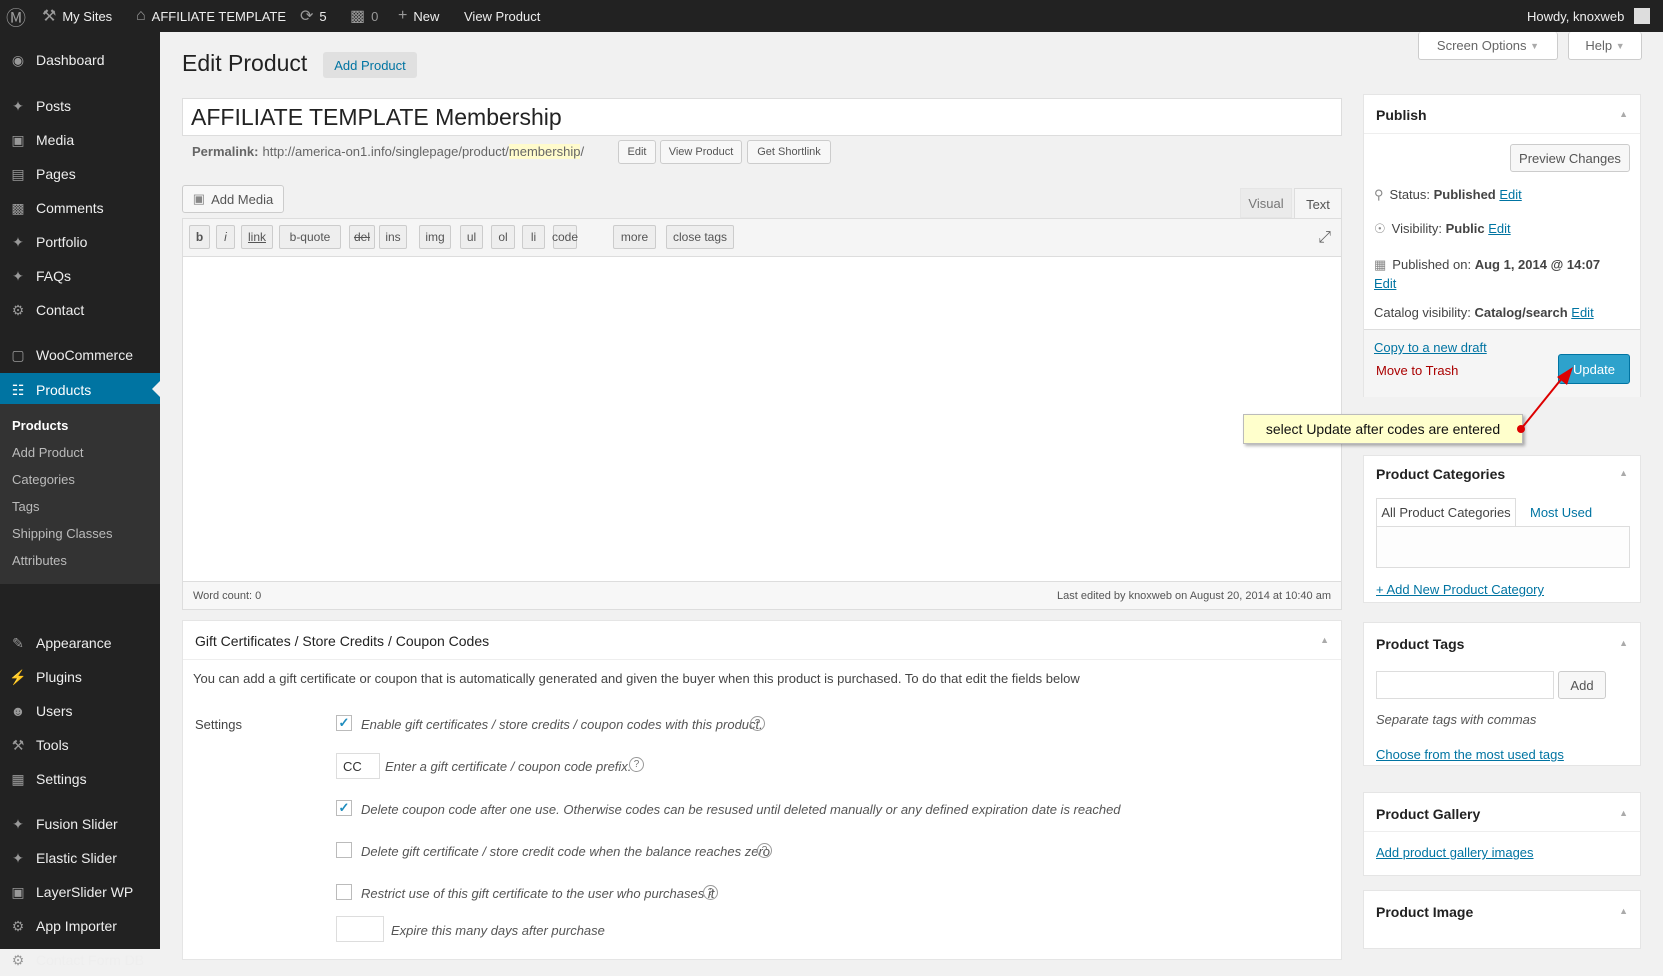 This screenshot has height=976, width=1663. Describe the element at coordinates (364, 16) in the screenshot. I see `comments-link: ▩ 0` at that location.